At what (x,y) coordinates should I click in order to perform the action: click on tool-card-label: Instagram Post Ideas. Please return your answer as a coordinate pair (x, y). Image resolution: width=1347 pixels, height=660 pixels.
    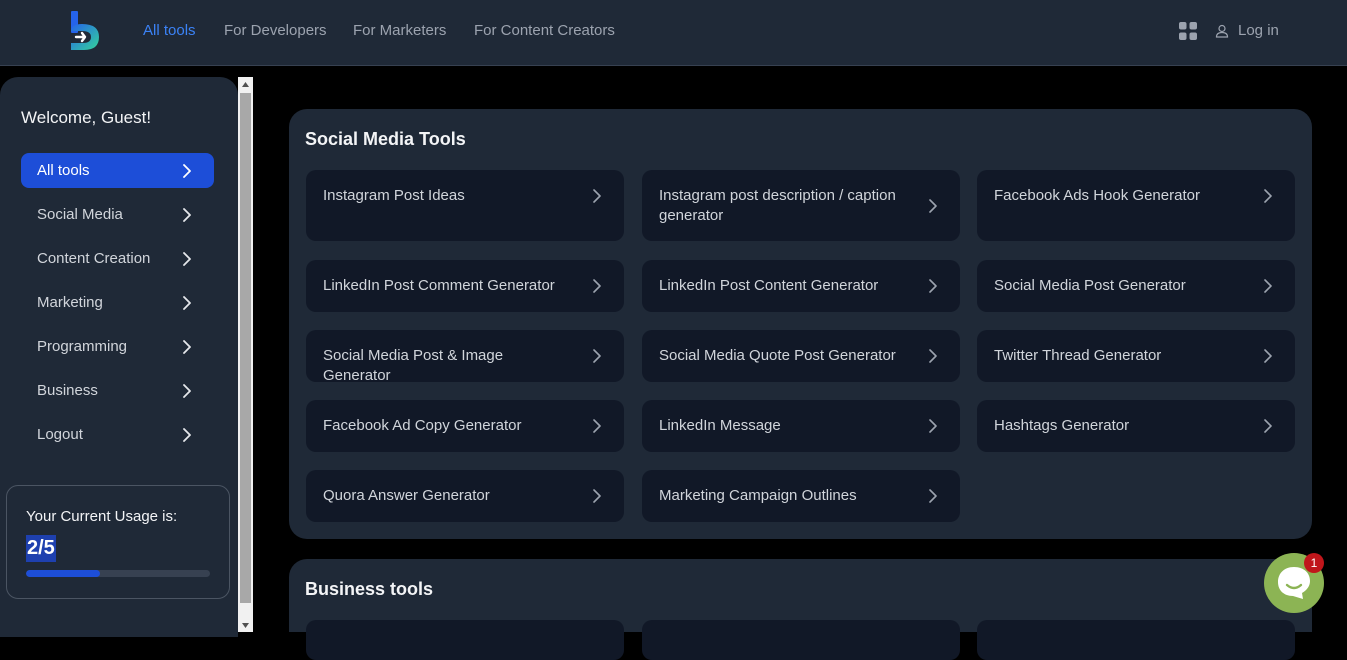
    Looking at the image, I should click on (394, 195).